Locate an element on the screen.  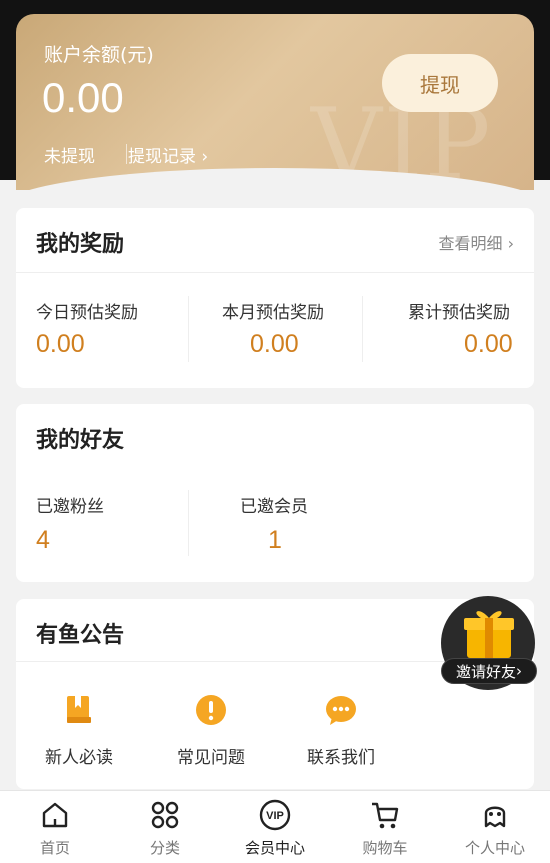
balance-label: 账户余额(元) is located at coordinates (99, 55).